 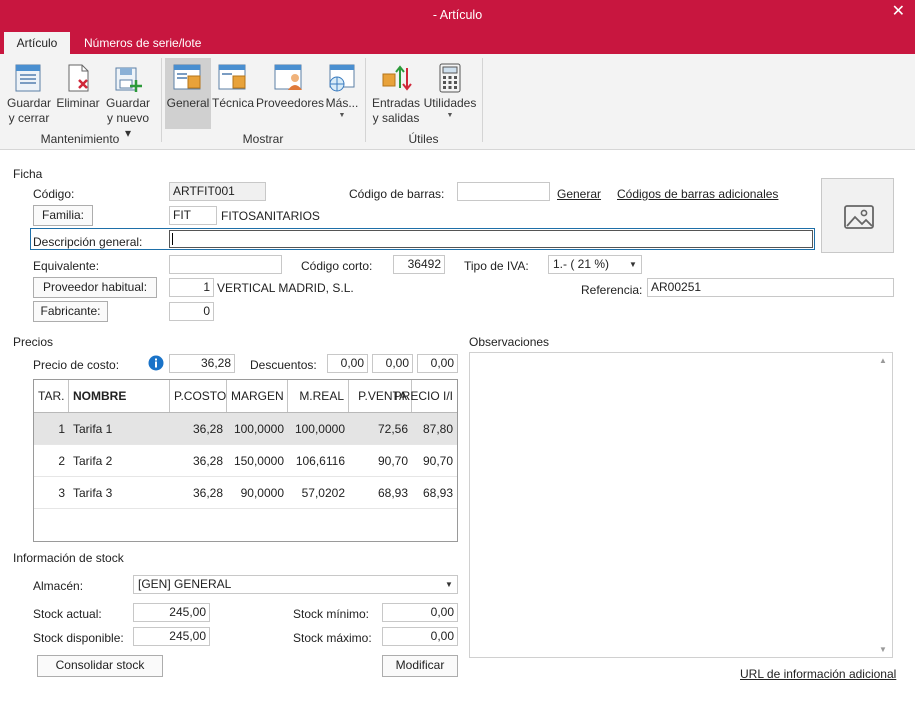 What do you see at coordinates (78, 638) in the screenshot?
I see `stock-disponible-label: Stock disponible:` at bounding box center [78, 638].